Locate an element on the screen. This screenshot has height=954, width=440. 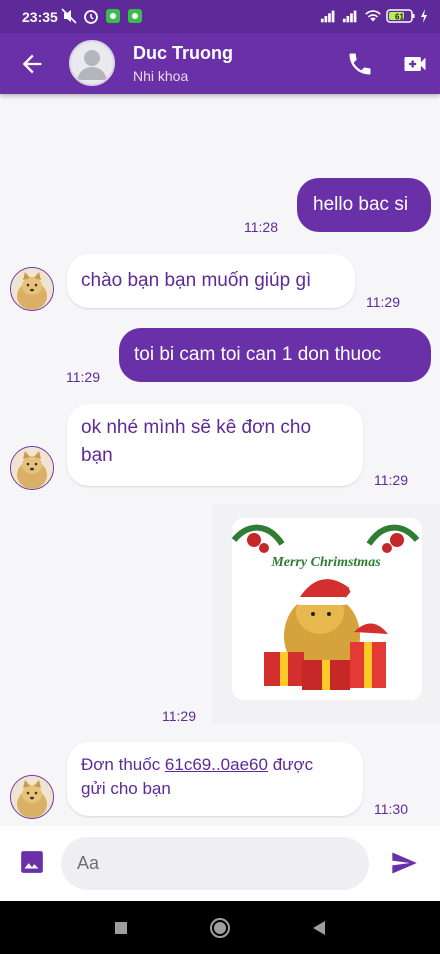
contact-specialty: Nhi khoa is located at coordinates (161, 76).